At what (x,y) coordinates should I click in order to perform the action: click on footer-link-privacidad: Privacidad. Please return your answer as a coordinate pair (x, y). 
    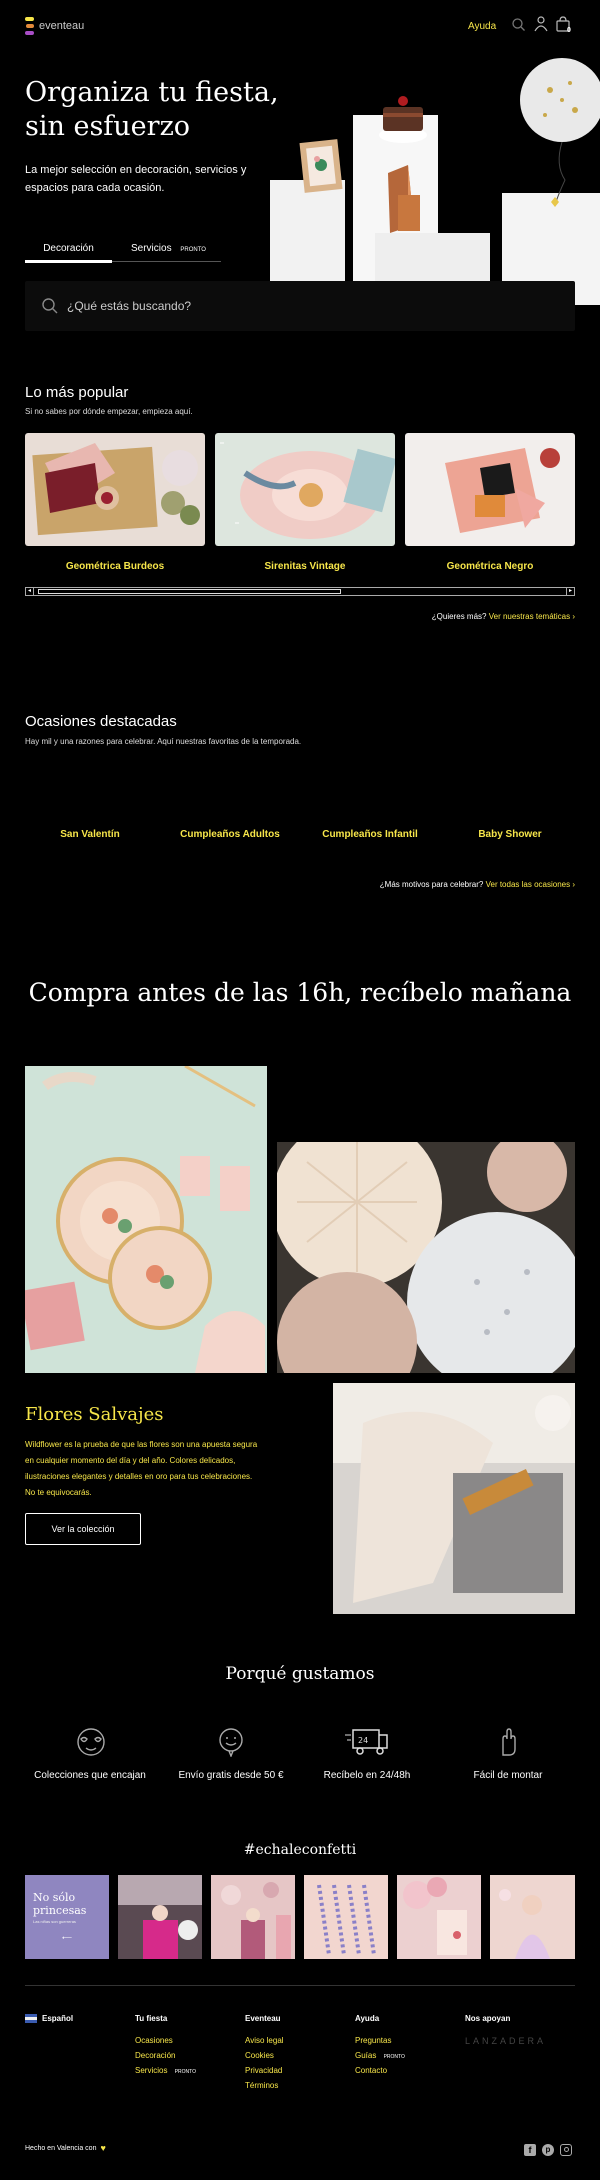
    Looking at the image, I should click on (264, 2070).